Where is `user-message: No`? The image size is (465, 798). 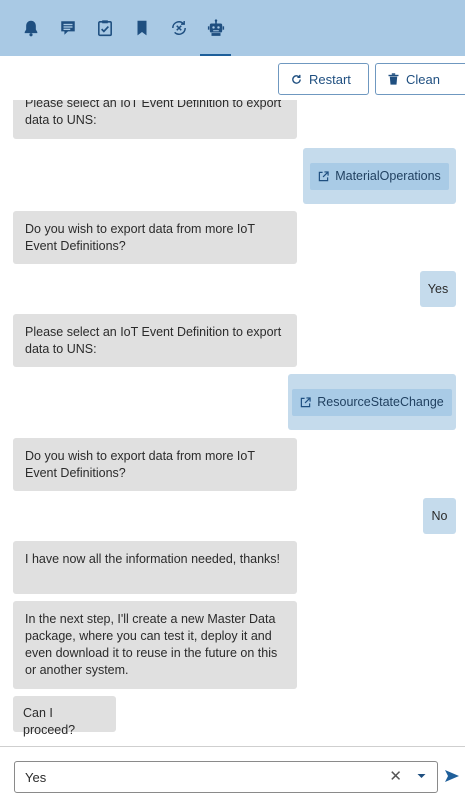
user-message: No is located at coordinates (439, 516).